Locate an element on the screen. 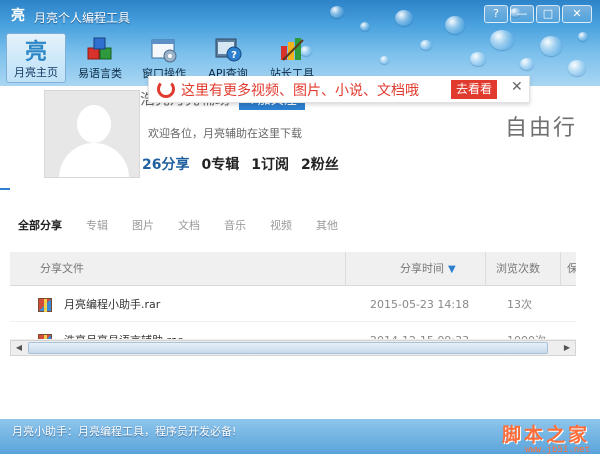 This screenshot has height=454, width=600. tab-documents: 文档 is located at coordinates (189, 226).